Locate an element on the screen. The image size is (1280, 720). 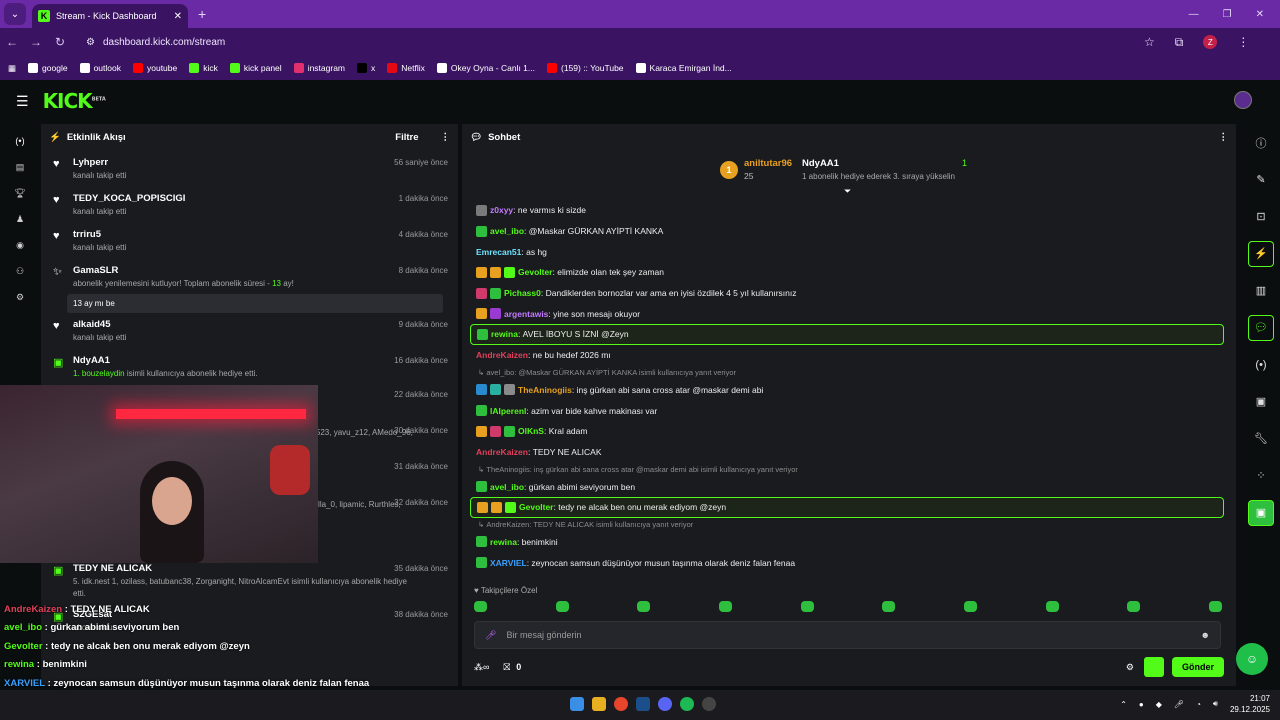
chat-username: AndreKaizen is located at coordinates (502, 355).